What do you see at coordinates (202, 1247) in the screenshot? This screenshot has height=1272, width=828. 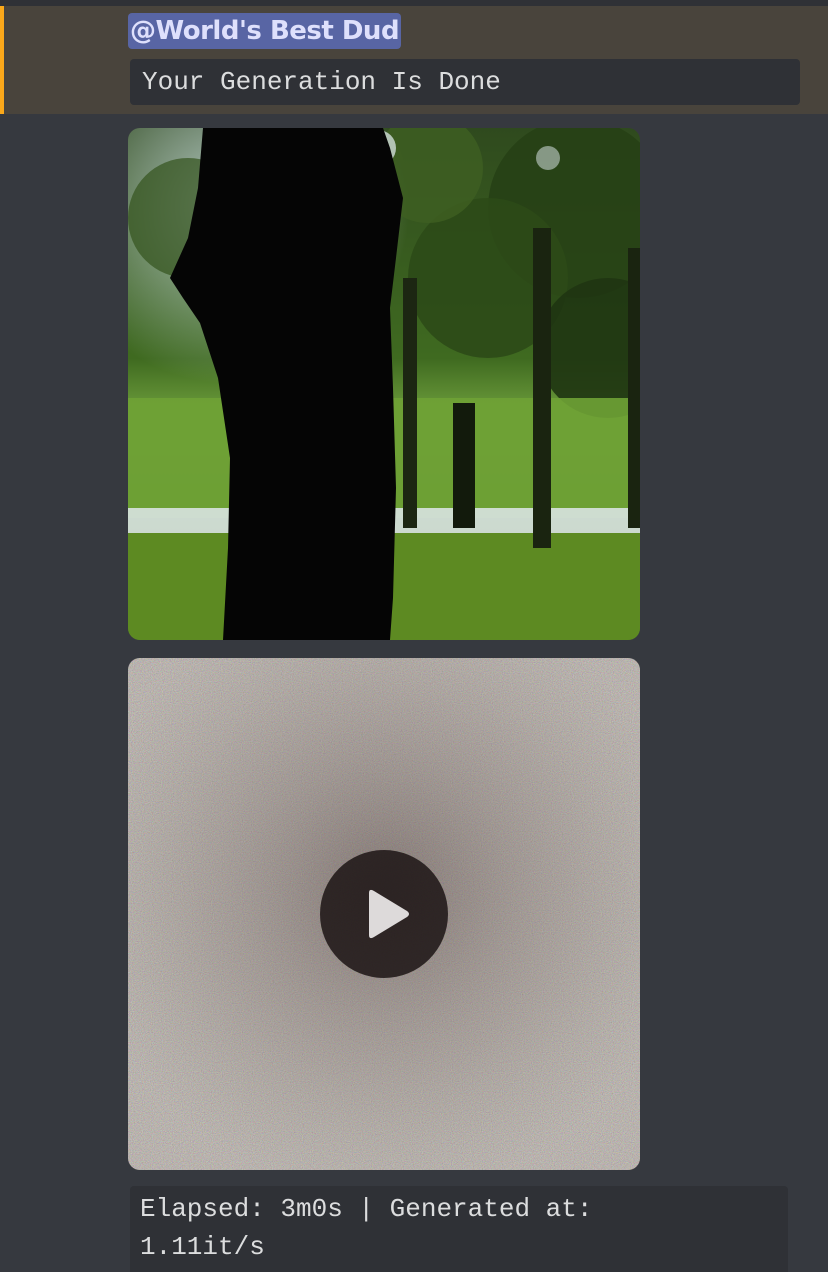 I see `stats-line-rate: 1.11it/s` at bounding box center [202, 1247].